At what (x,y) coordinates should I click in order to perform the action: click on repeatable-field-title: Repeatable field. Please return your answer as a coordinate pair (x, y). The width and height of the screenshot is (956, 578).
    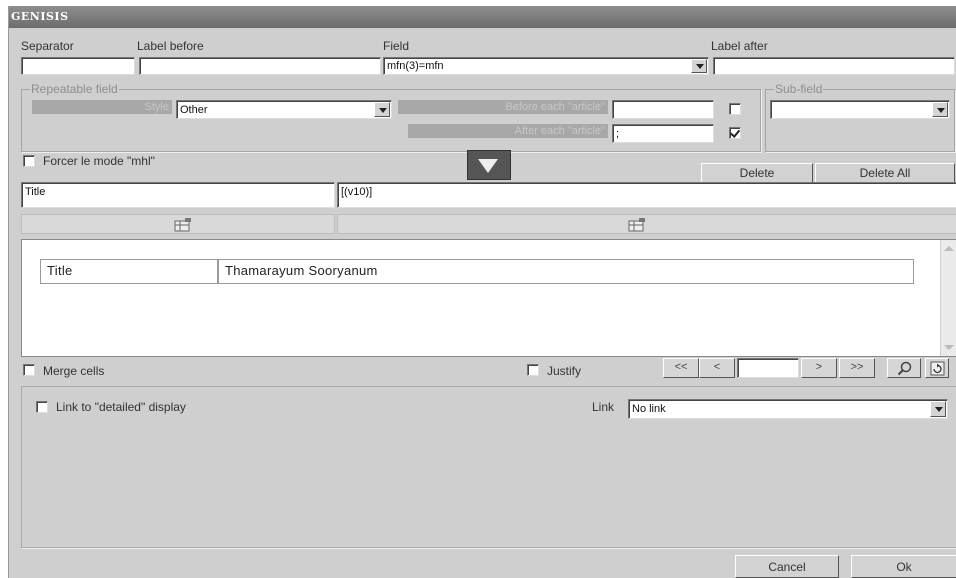
    Looking at the image, I should click on (74, 89).